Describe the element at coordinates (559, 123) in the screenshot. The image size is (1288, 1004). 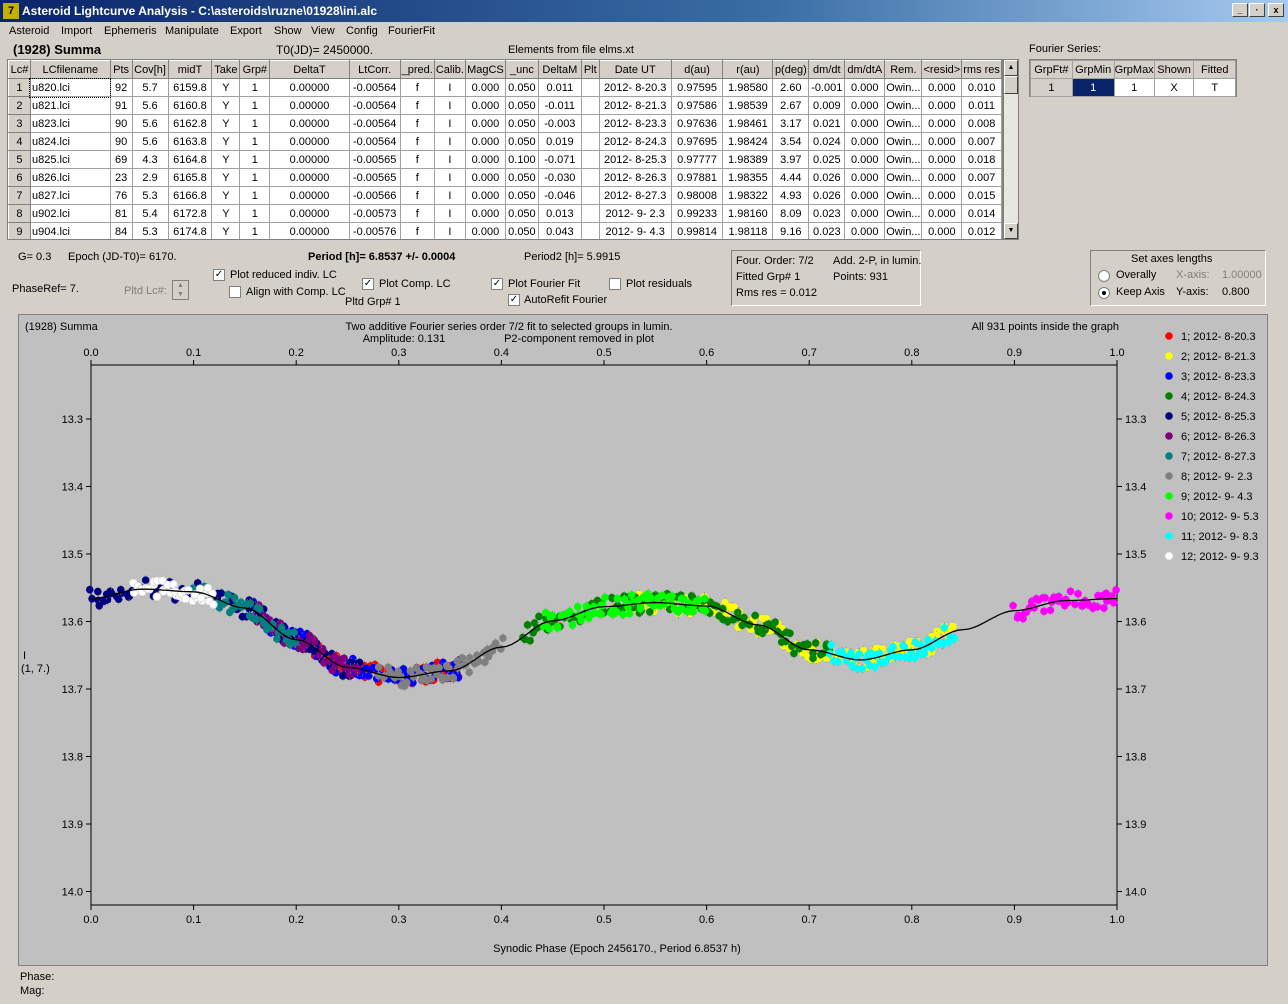
I see `cell-deltam: -0.003` at that location.